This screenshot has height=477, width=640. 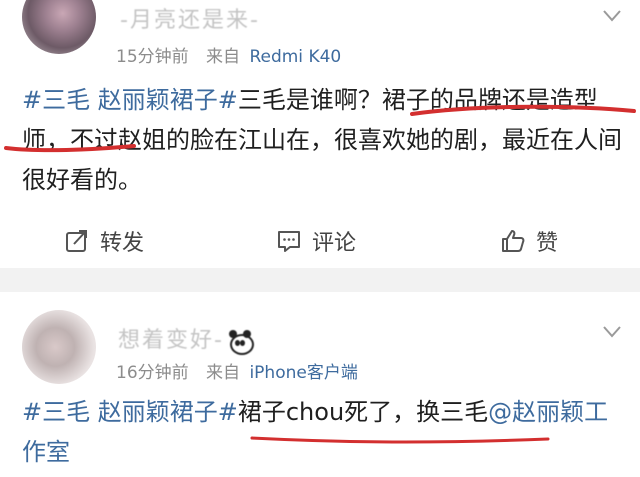 What do you see at coordinates (363, 412) in the screenshot?
I see `post-body: 裙子chou死了，换三毛` at bounding box center [363, 412].